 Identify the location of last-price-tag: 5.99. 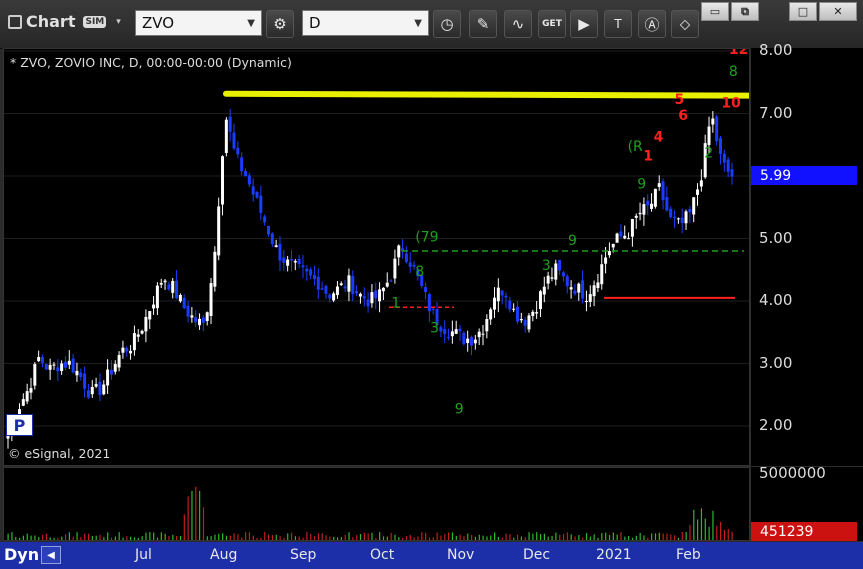
(804, 175).